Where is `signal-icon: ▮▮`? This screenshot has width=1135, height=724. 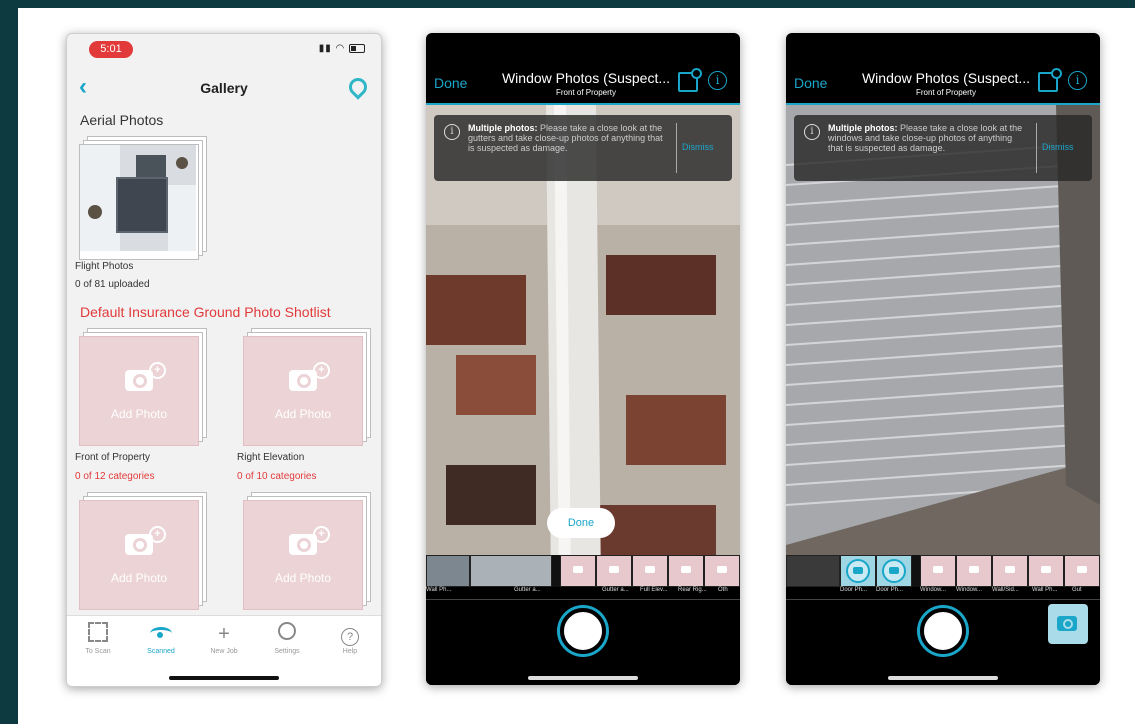
signal-icon: ▮▮ is located at coordinates (325, 48).